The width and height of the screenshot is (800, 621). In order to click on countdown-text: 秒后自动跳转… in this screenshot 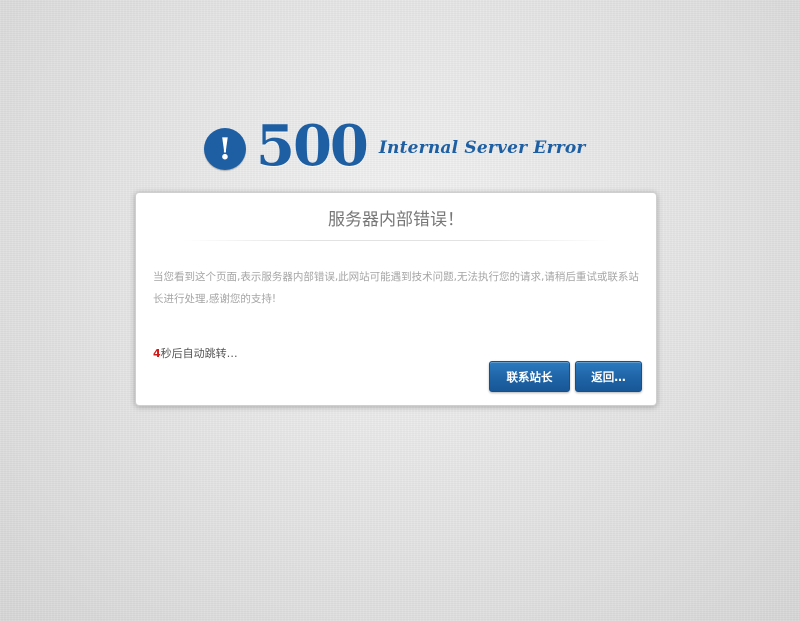, I will do `click(199, 353)`.